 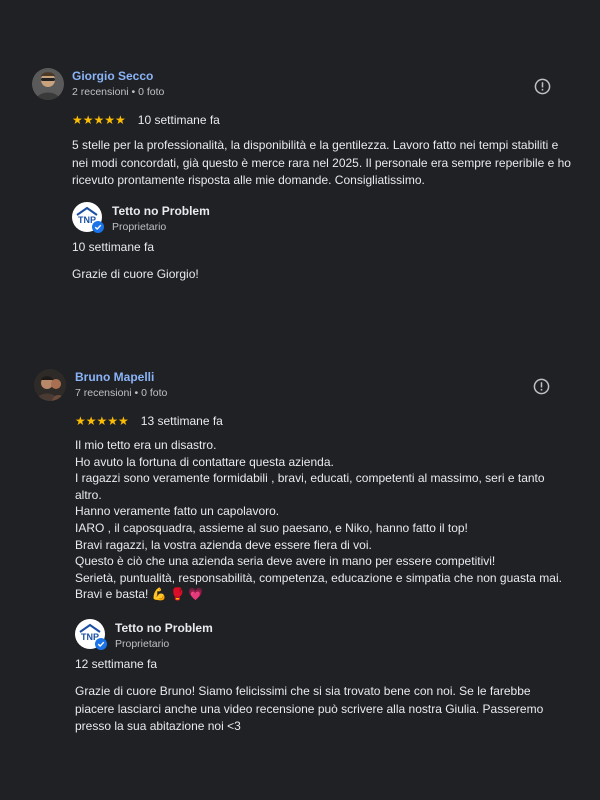 What do you see at coordinates (121, 393) in the screenshot?
I see `reviewer-meta: 7 recensioni • 0 foto` at bounding box center [121, 393].